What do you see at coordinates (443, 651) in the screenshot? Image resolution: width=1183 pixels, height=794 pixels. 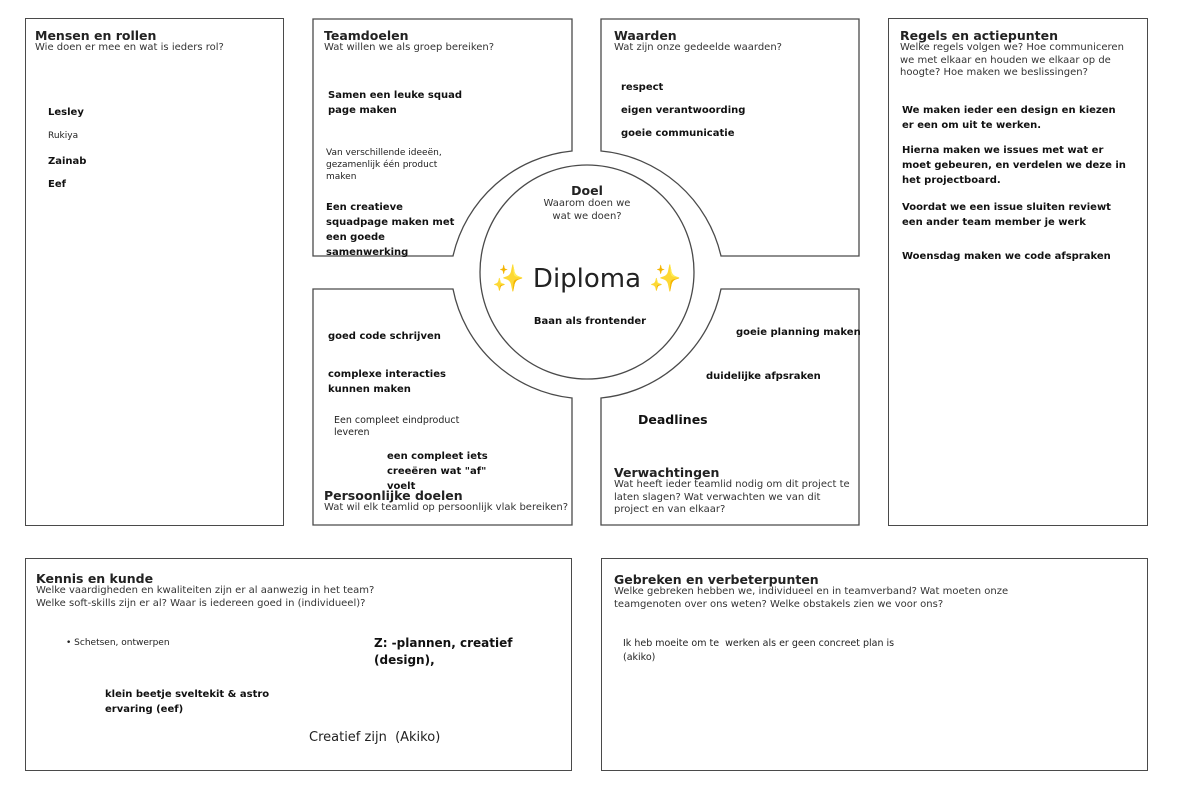 I see `kennis-note-2: Z: -plannen, creatief (design),` at bounding box center [443, 651].